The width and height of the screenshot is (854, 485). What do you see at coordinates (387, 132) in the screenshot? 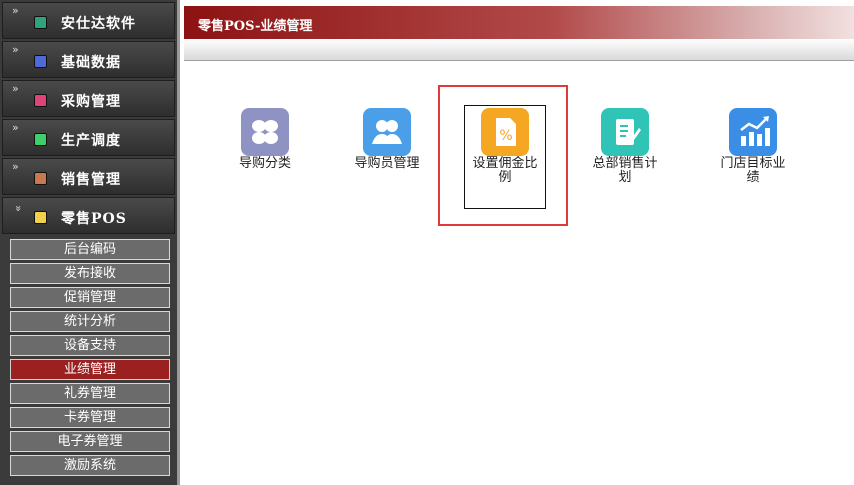
I see `people-icon` at bounding box center [387, 132].